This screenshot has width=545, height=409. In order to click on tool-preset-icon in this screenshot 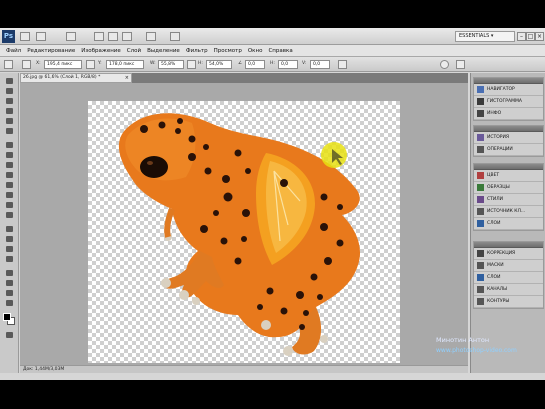, I will do `click(8, 64)`.